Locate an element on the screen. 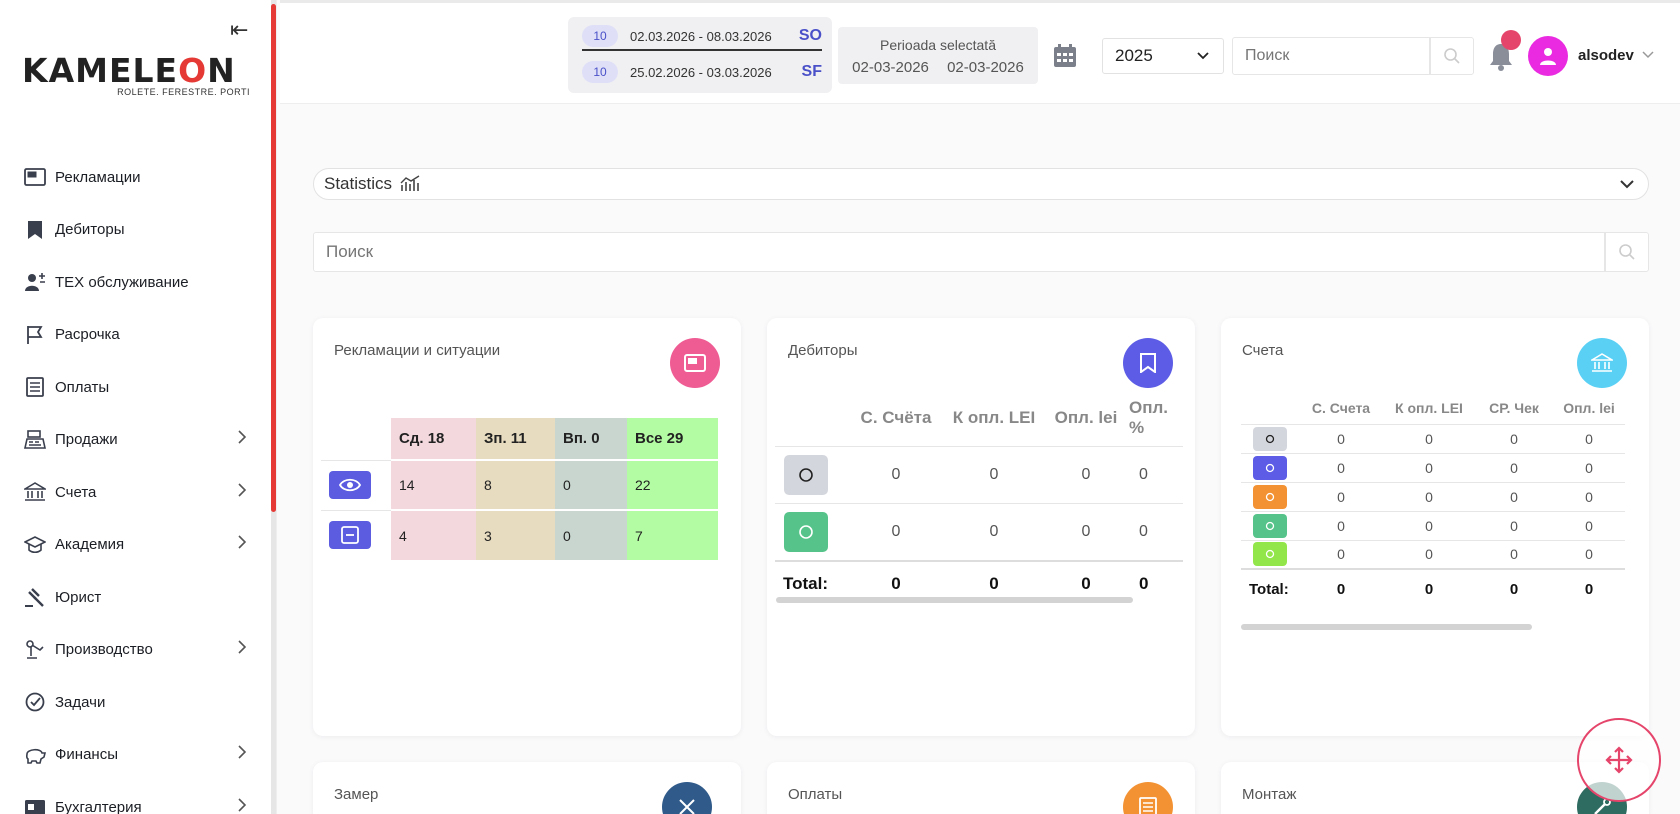  sidebar-item-9: Производство is located at coordinates (135, 650).